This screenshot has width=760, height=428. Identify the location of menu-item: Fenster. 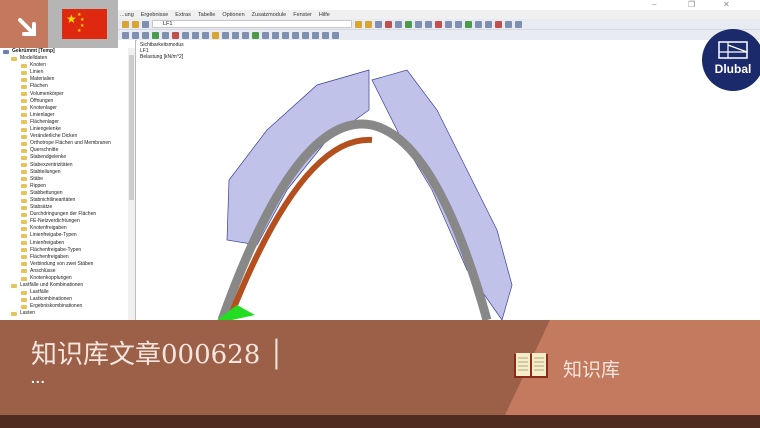
(302, 15).